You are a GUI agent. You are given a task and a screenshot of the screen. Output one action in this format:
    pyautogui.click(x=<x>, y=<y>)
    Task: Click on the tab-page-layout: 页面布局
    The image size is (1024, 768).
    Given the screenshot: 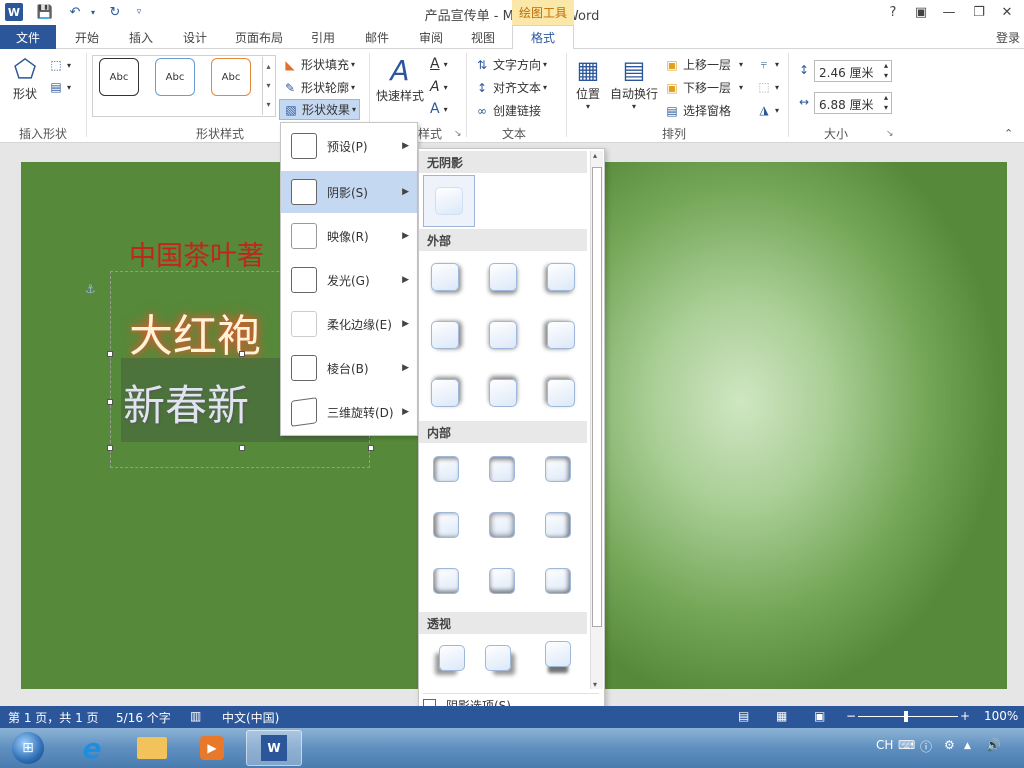 What is the action you would take?
    pyautogui.click(x=259, y=37)
    